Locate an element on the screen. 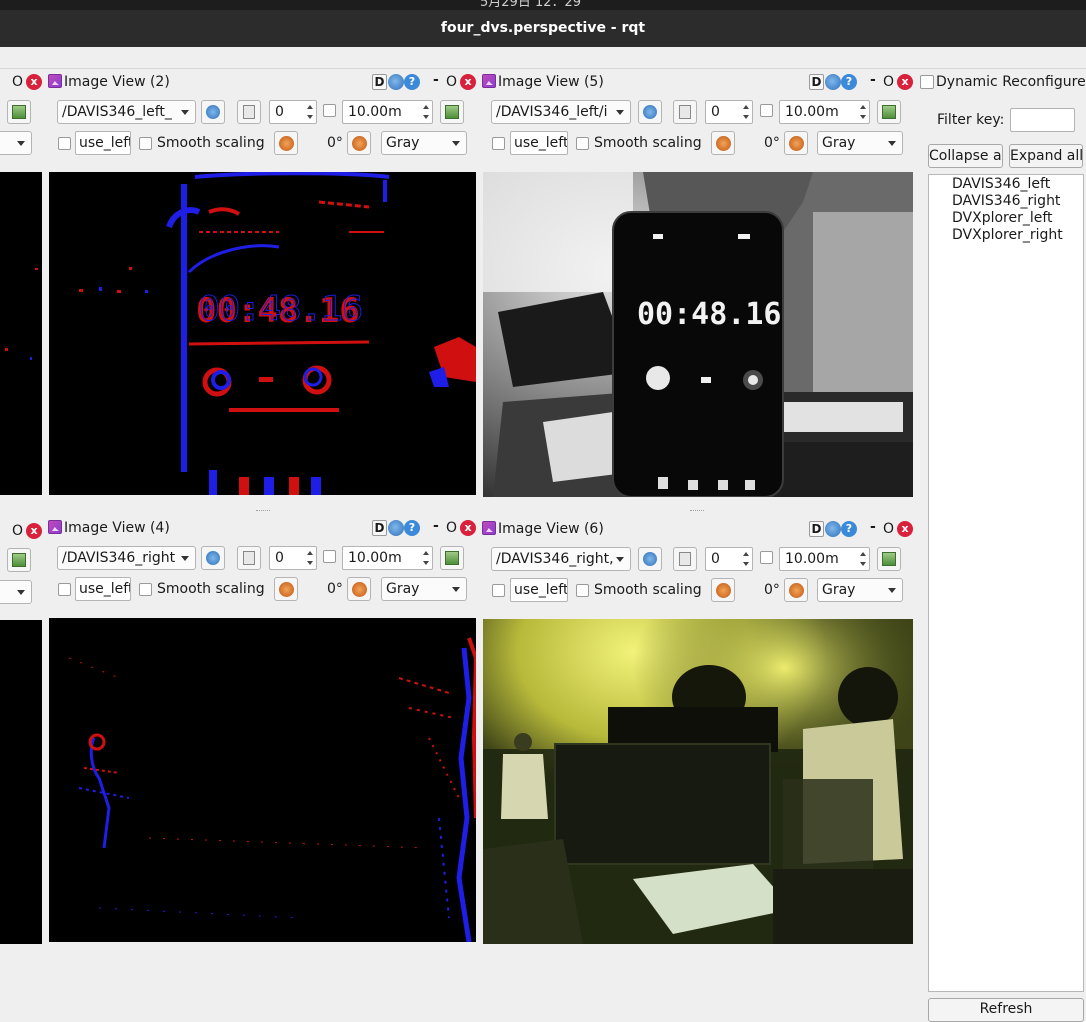 The image size is (1086, 1022). filter-key-input is located at coordinates (1042, 120).